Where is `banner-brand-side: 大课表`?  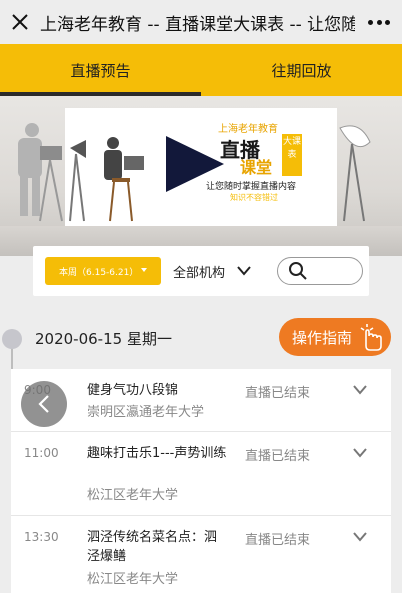 banner-brand-side: 大课表 is located at coordinates (292, 155).